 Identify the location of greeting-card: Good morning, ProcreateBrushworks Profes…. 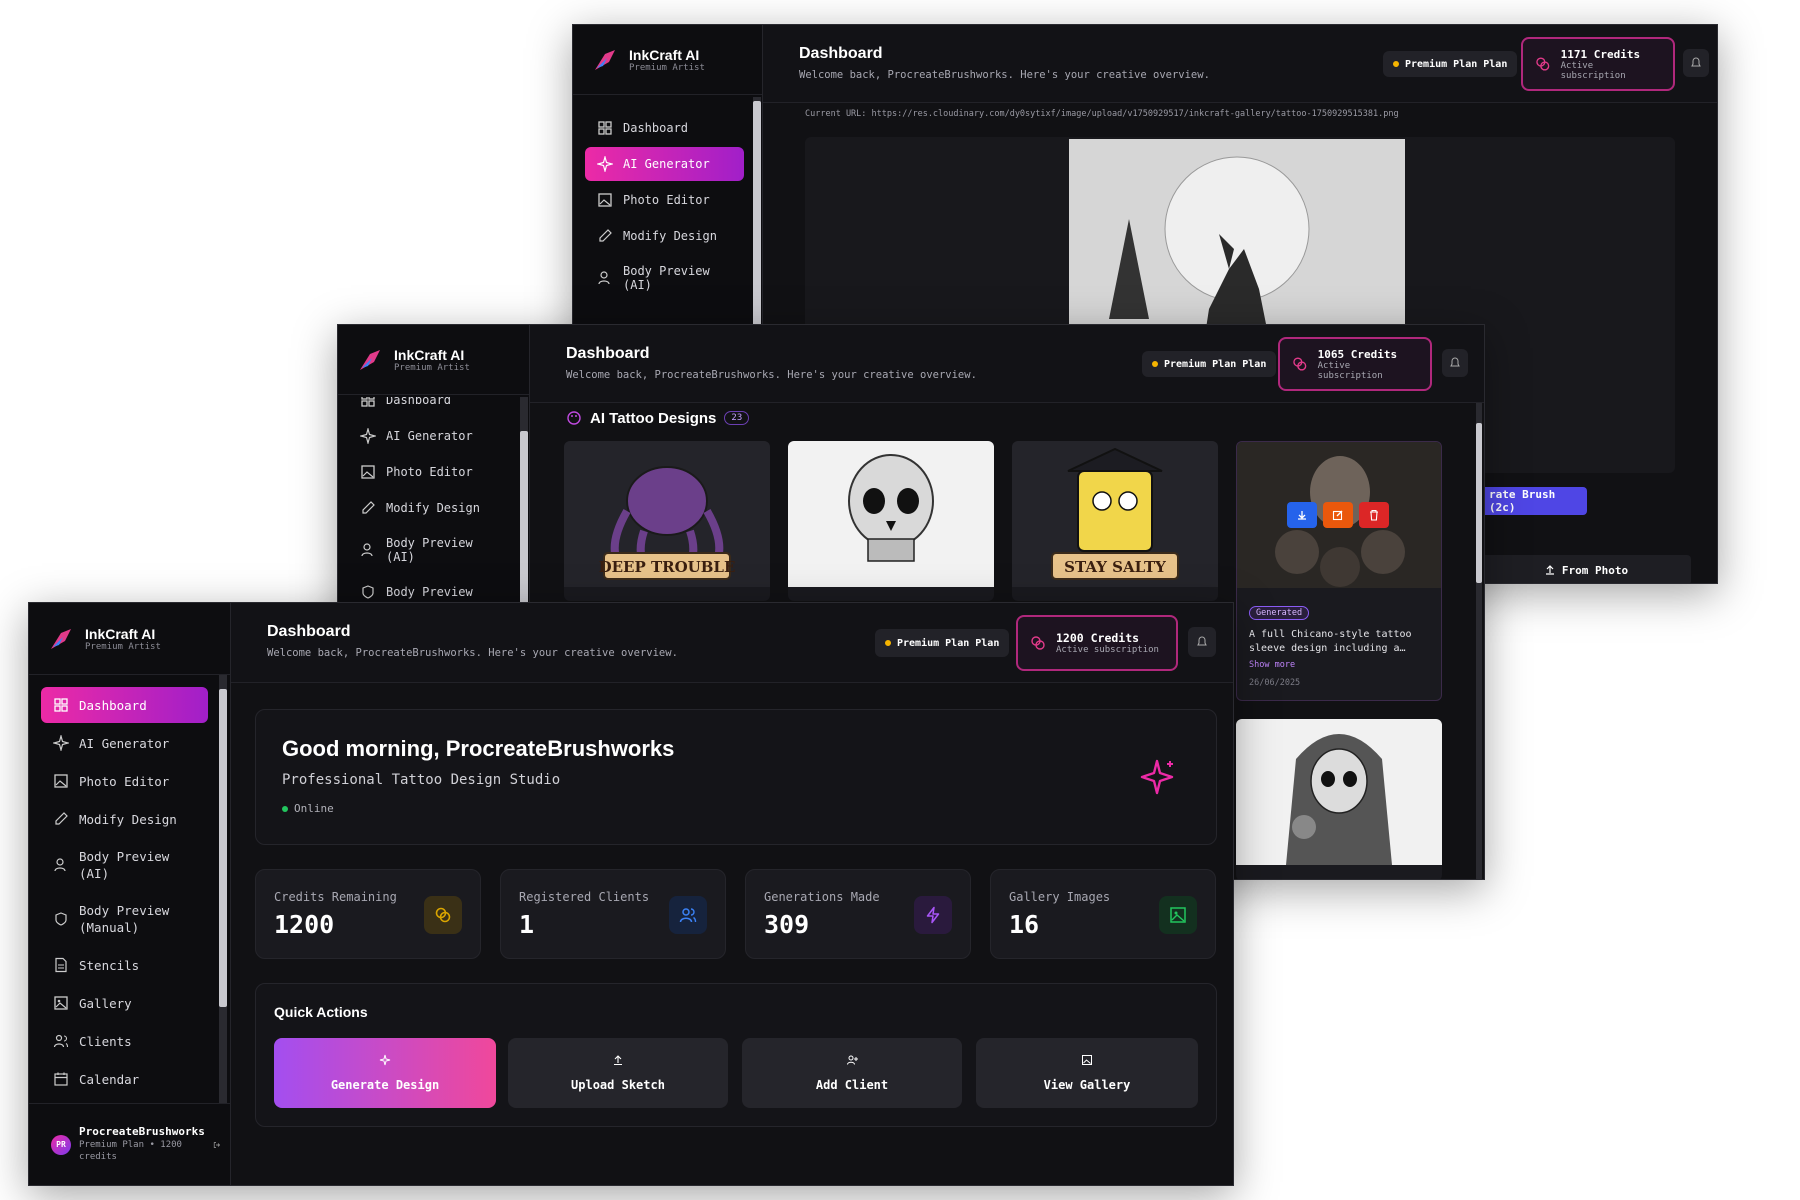
(736, 777).